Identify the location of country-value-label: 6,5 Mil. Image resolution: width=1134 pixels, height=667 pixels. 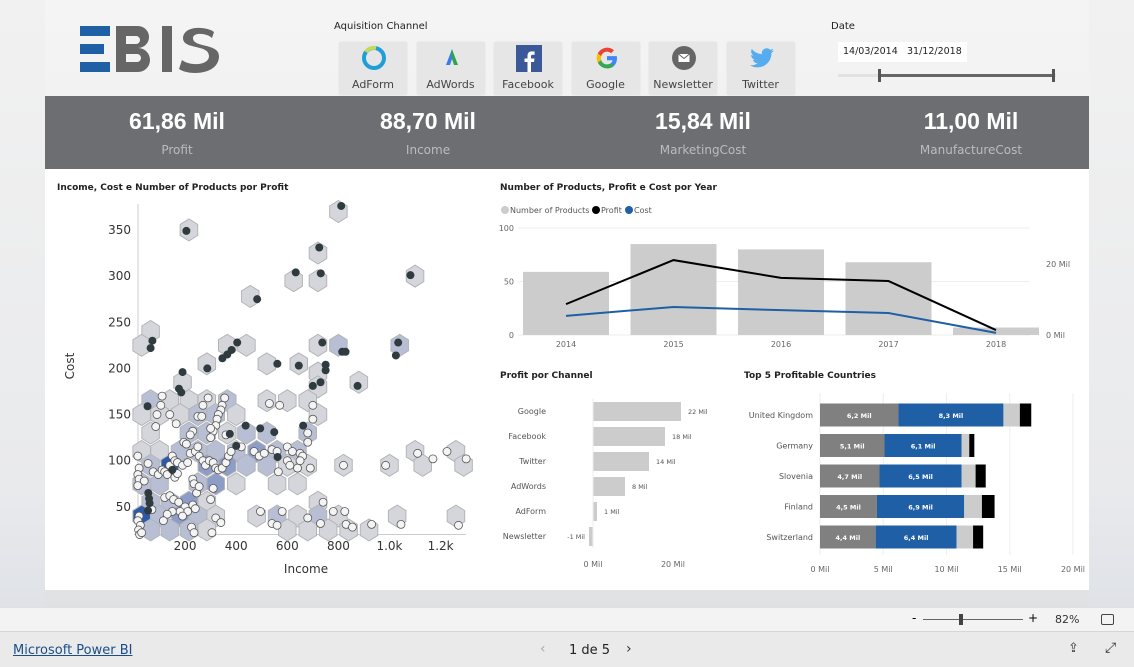
(920, 477).